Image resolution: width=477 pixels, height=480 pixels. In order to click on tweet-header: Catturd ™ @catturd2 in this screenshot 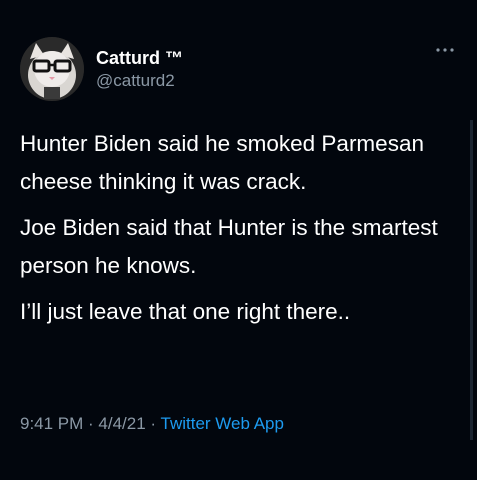, I will do `click(101, 69)`.